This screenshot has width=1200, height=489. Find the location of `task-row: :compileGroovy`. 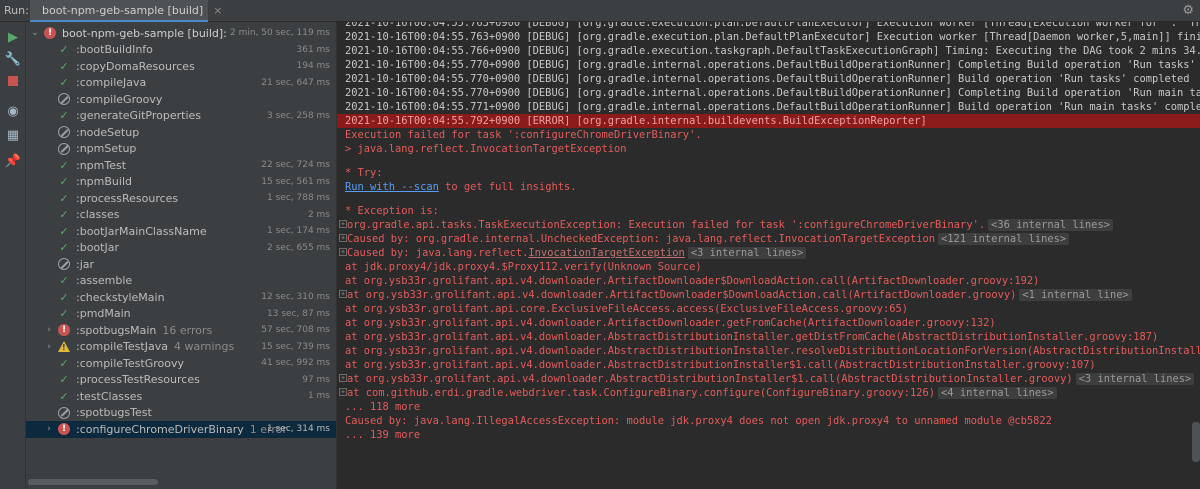

task-row: :compileGroovy is located at coordinates (181, 99).